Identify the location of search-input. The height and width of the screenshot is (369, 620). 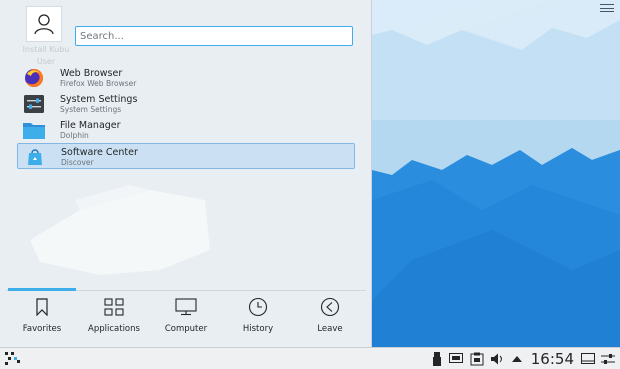
(214, 36).